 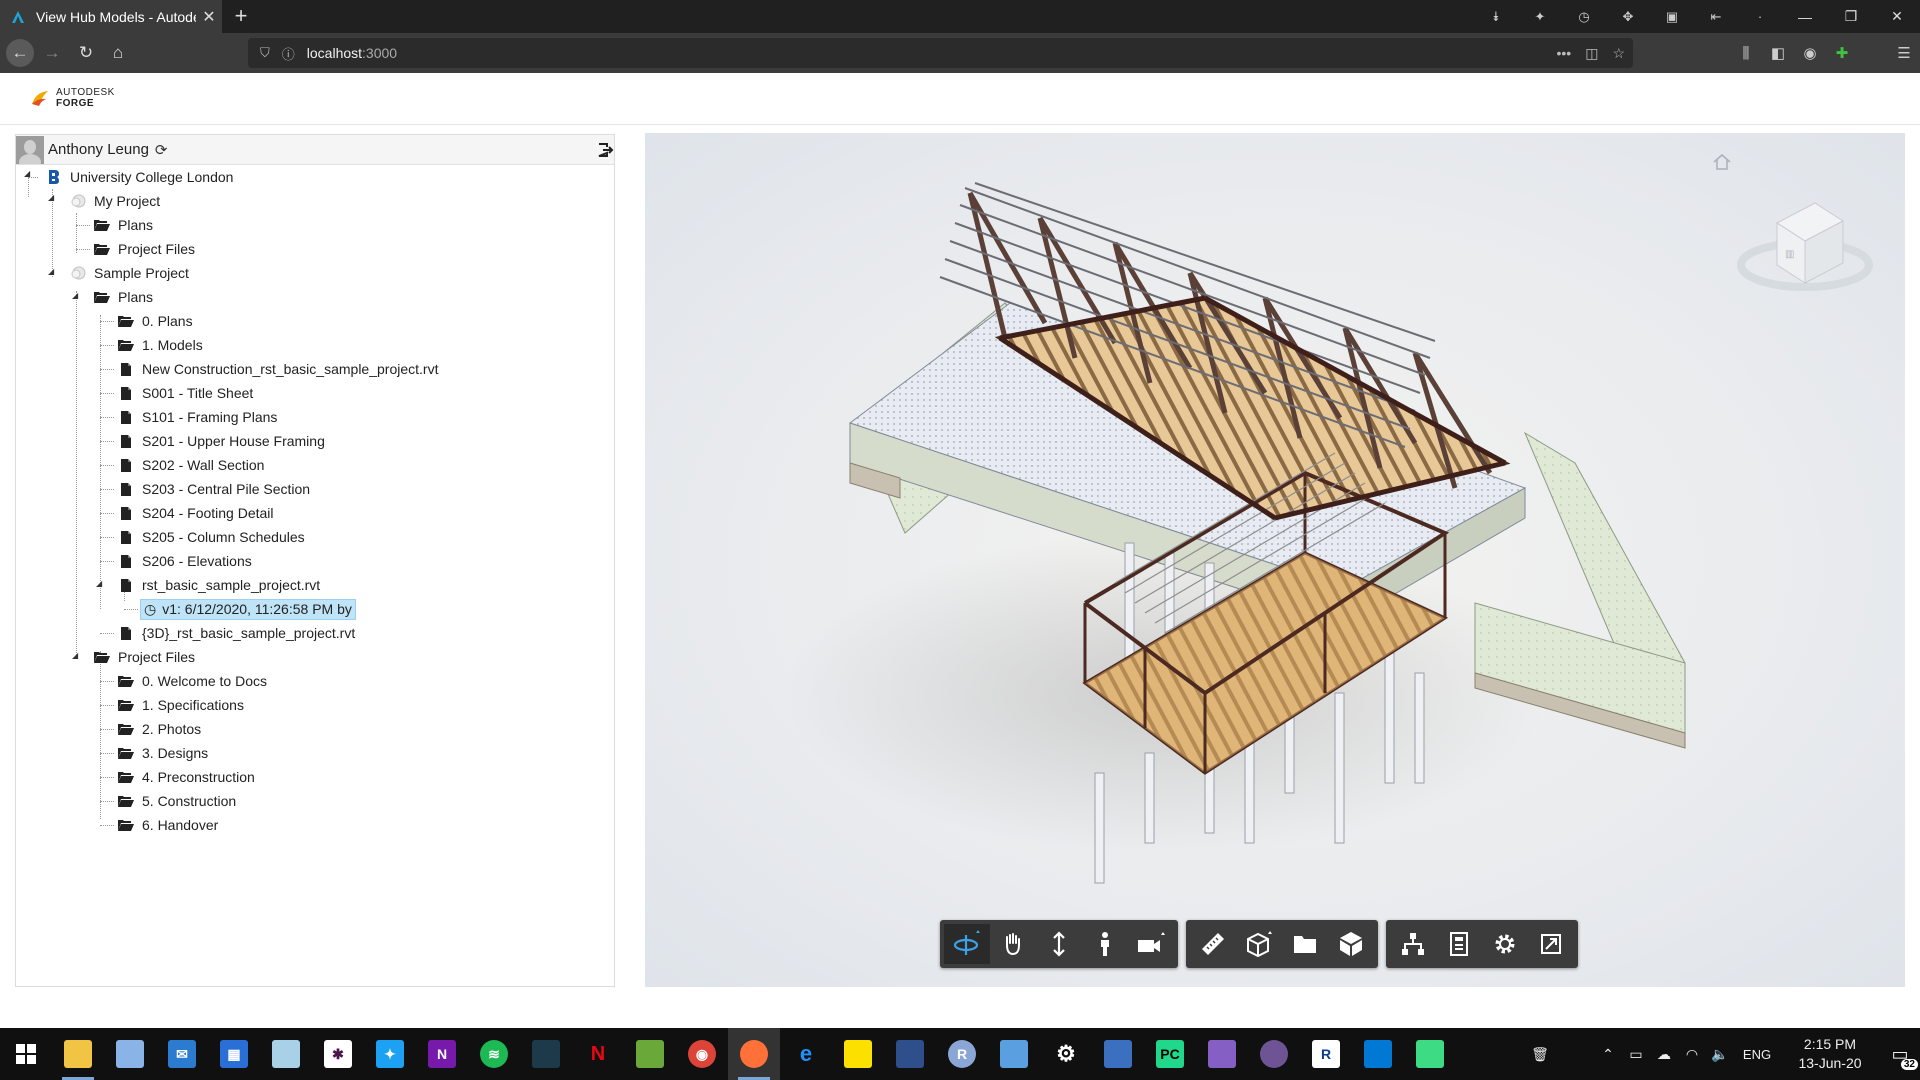 I want to click on tree-node-folder: 2. Photos, so click(x=160, y=729).